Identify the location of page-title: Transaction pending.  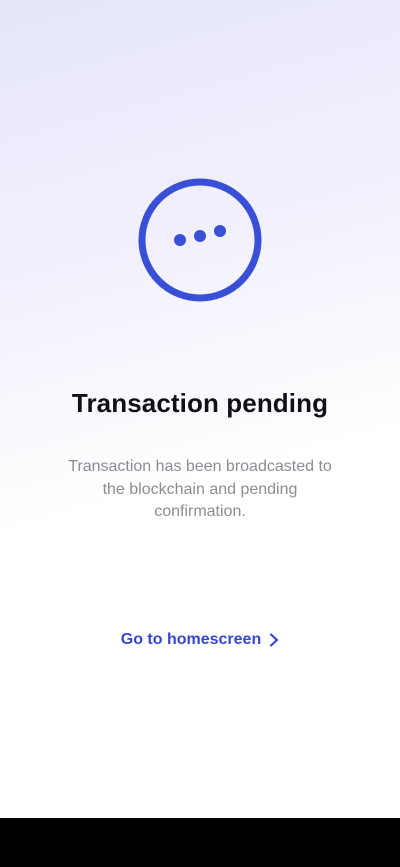
(200, 403).